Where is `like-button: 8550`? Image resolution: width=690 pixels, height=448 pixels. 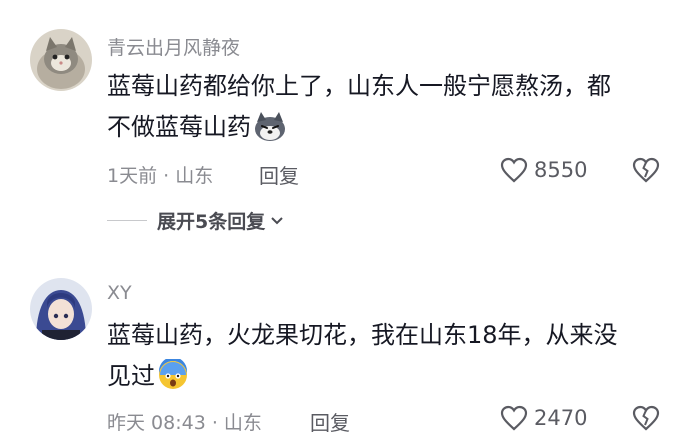 like-button: 8550 is located at coordinates (543, 170).